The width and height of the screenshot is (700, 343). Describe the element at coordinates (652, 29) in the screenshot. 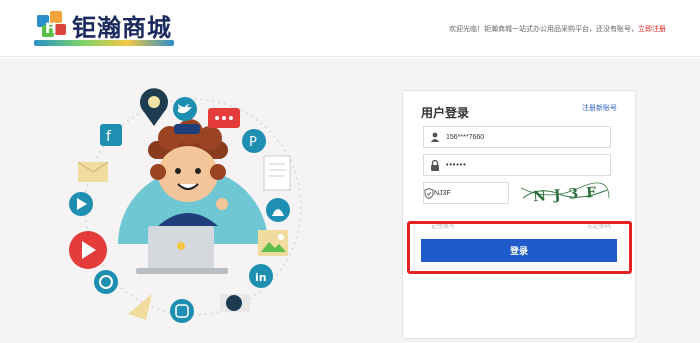

I see `header-register-link: 立即注册` at that location.